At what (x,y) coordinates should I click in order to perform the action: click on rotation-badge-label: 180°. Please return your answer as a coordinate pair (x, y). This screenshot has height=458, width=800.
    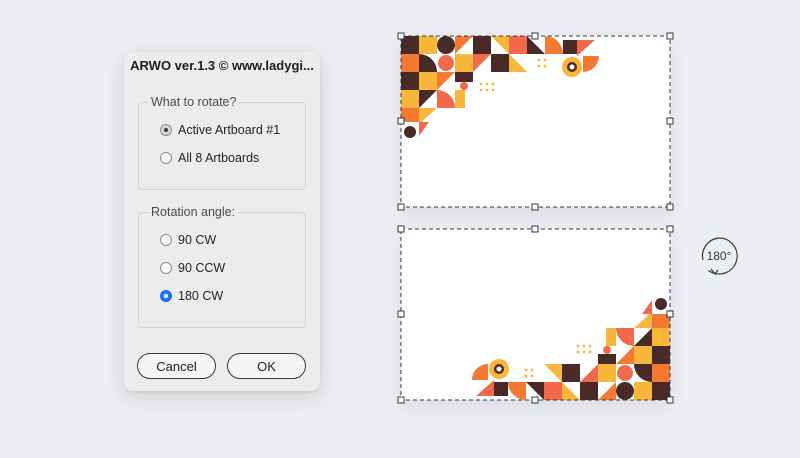
    Looking at the image, I should click on (719, 256).